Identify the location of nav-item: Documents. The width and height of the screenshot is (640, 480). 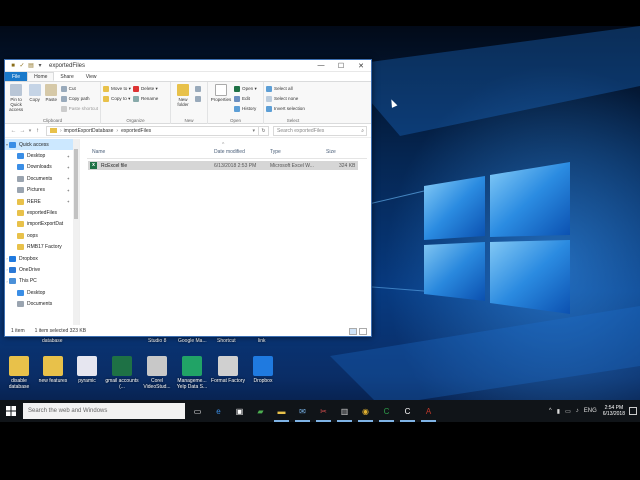
(42, 303).